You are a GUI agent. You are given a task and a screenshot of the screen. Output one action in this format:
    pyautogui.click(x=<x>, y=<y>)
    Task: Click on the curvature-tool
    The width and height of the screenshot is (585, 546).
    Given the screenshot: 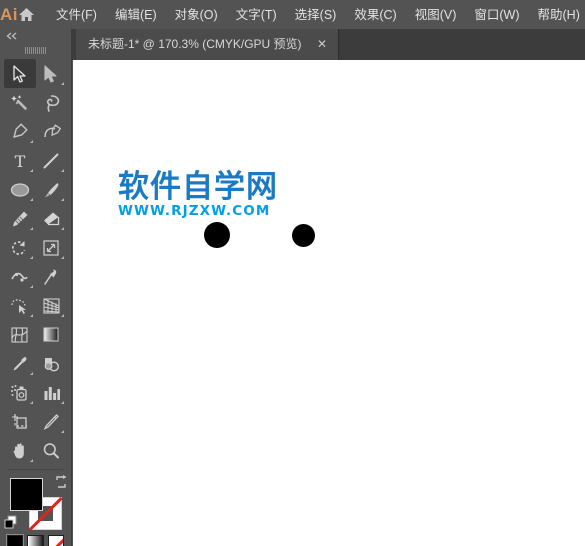 What is the action you would take?
    pyautogui.click(x=52, y=131)
    